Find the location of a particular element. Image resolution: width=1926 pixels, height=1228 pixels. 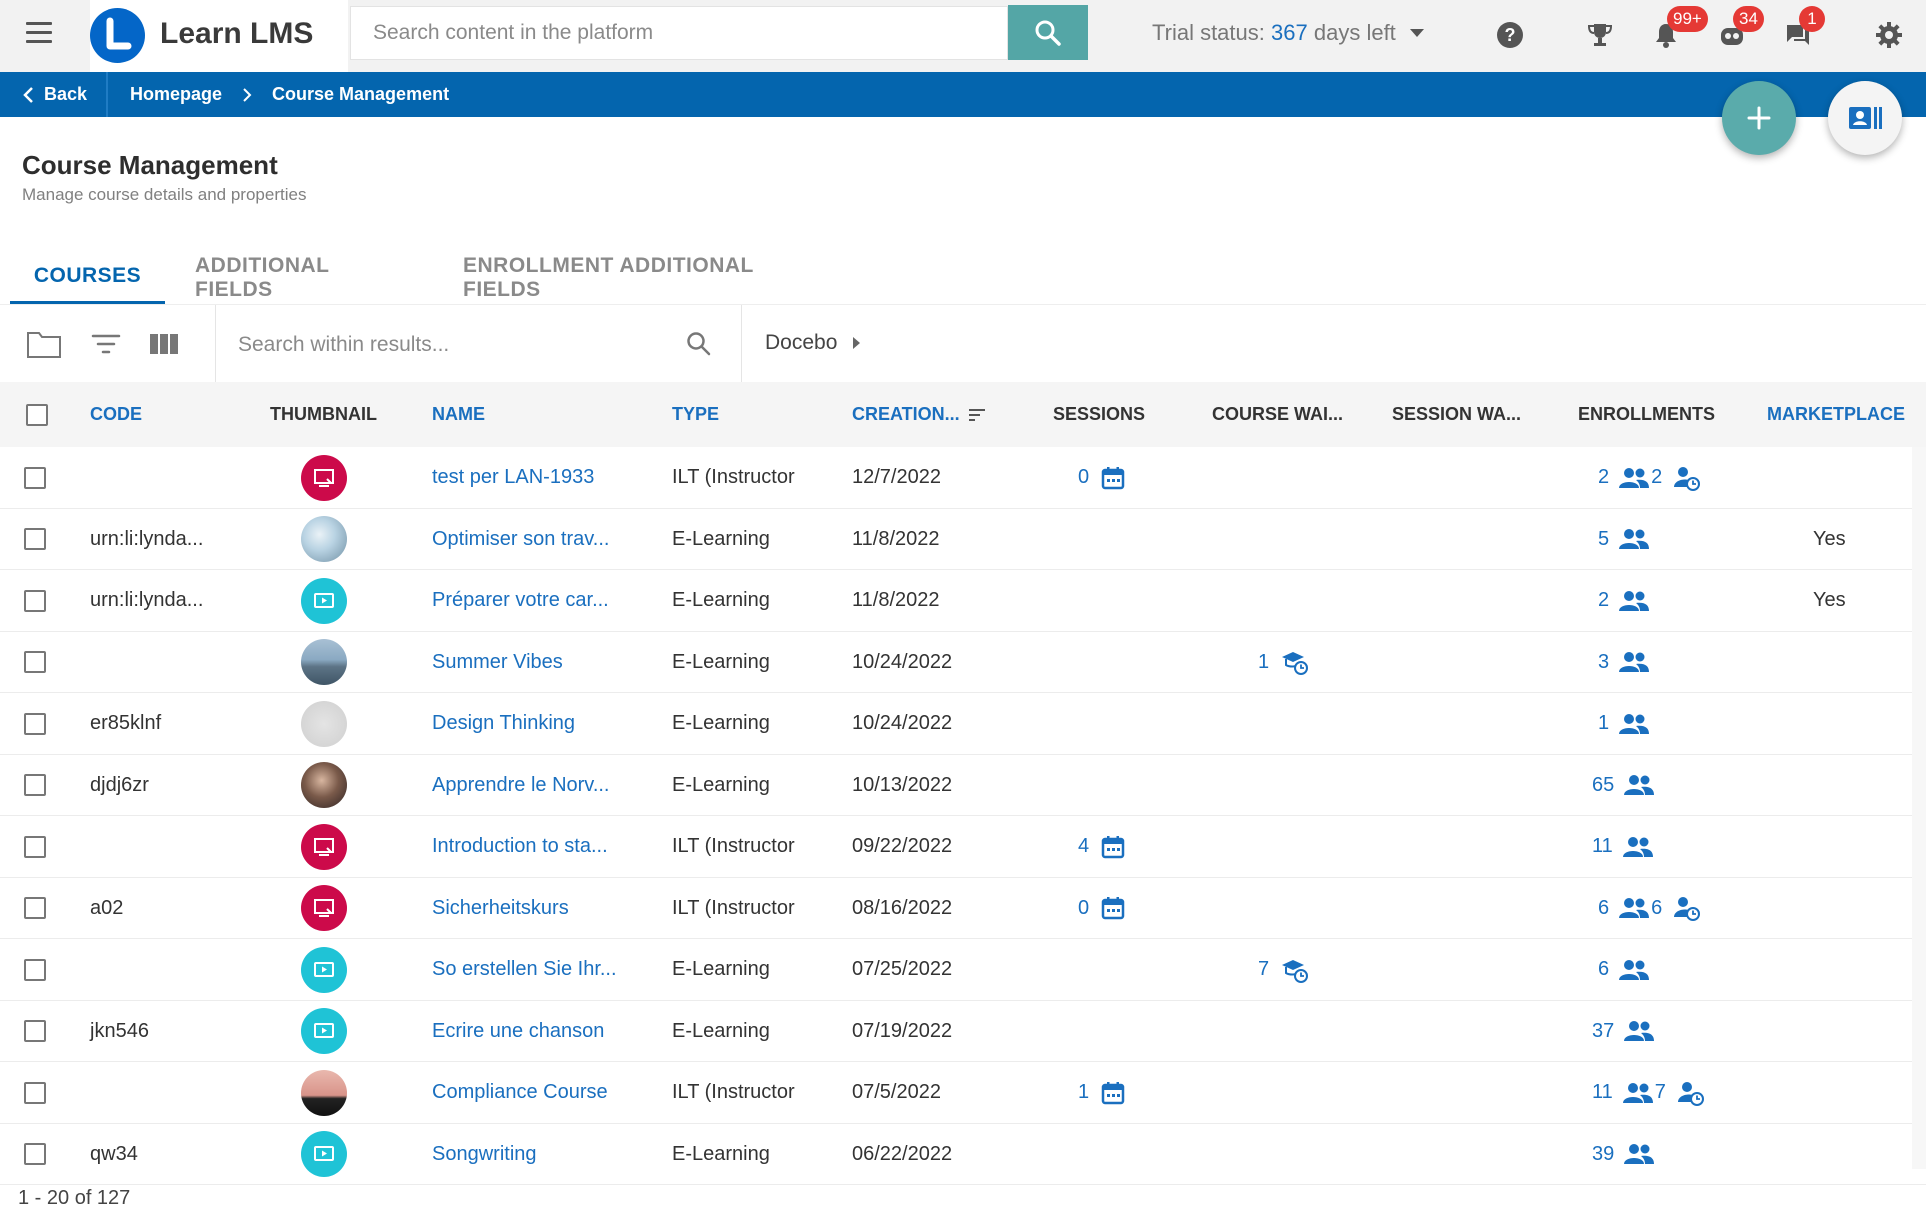

select-all-checkbox is located at coordinates (37, 414).